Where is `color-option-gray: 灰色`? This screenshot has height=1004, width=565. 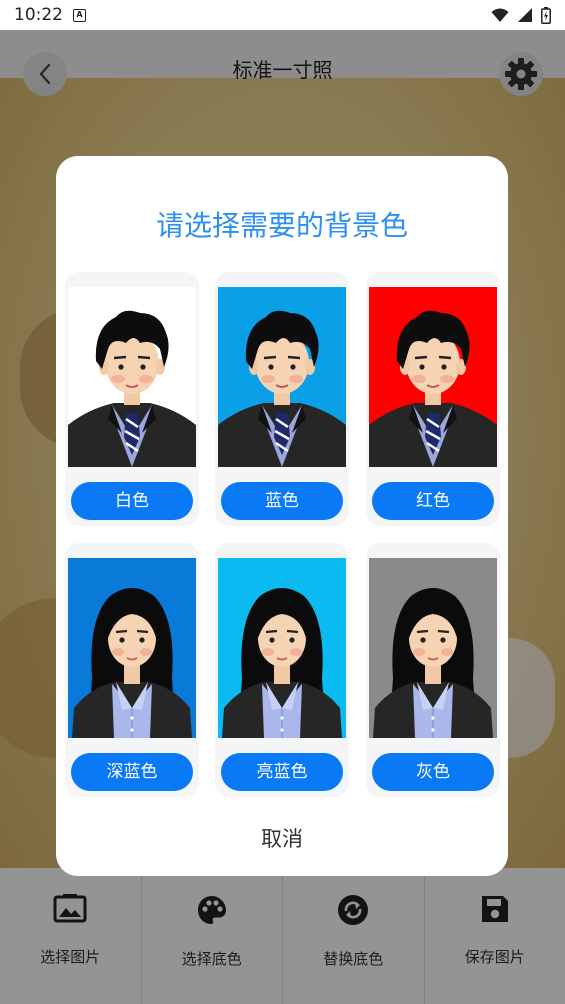
color-option-gray: 灰色 is located at coordinates (433, 670).